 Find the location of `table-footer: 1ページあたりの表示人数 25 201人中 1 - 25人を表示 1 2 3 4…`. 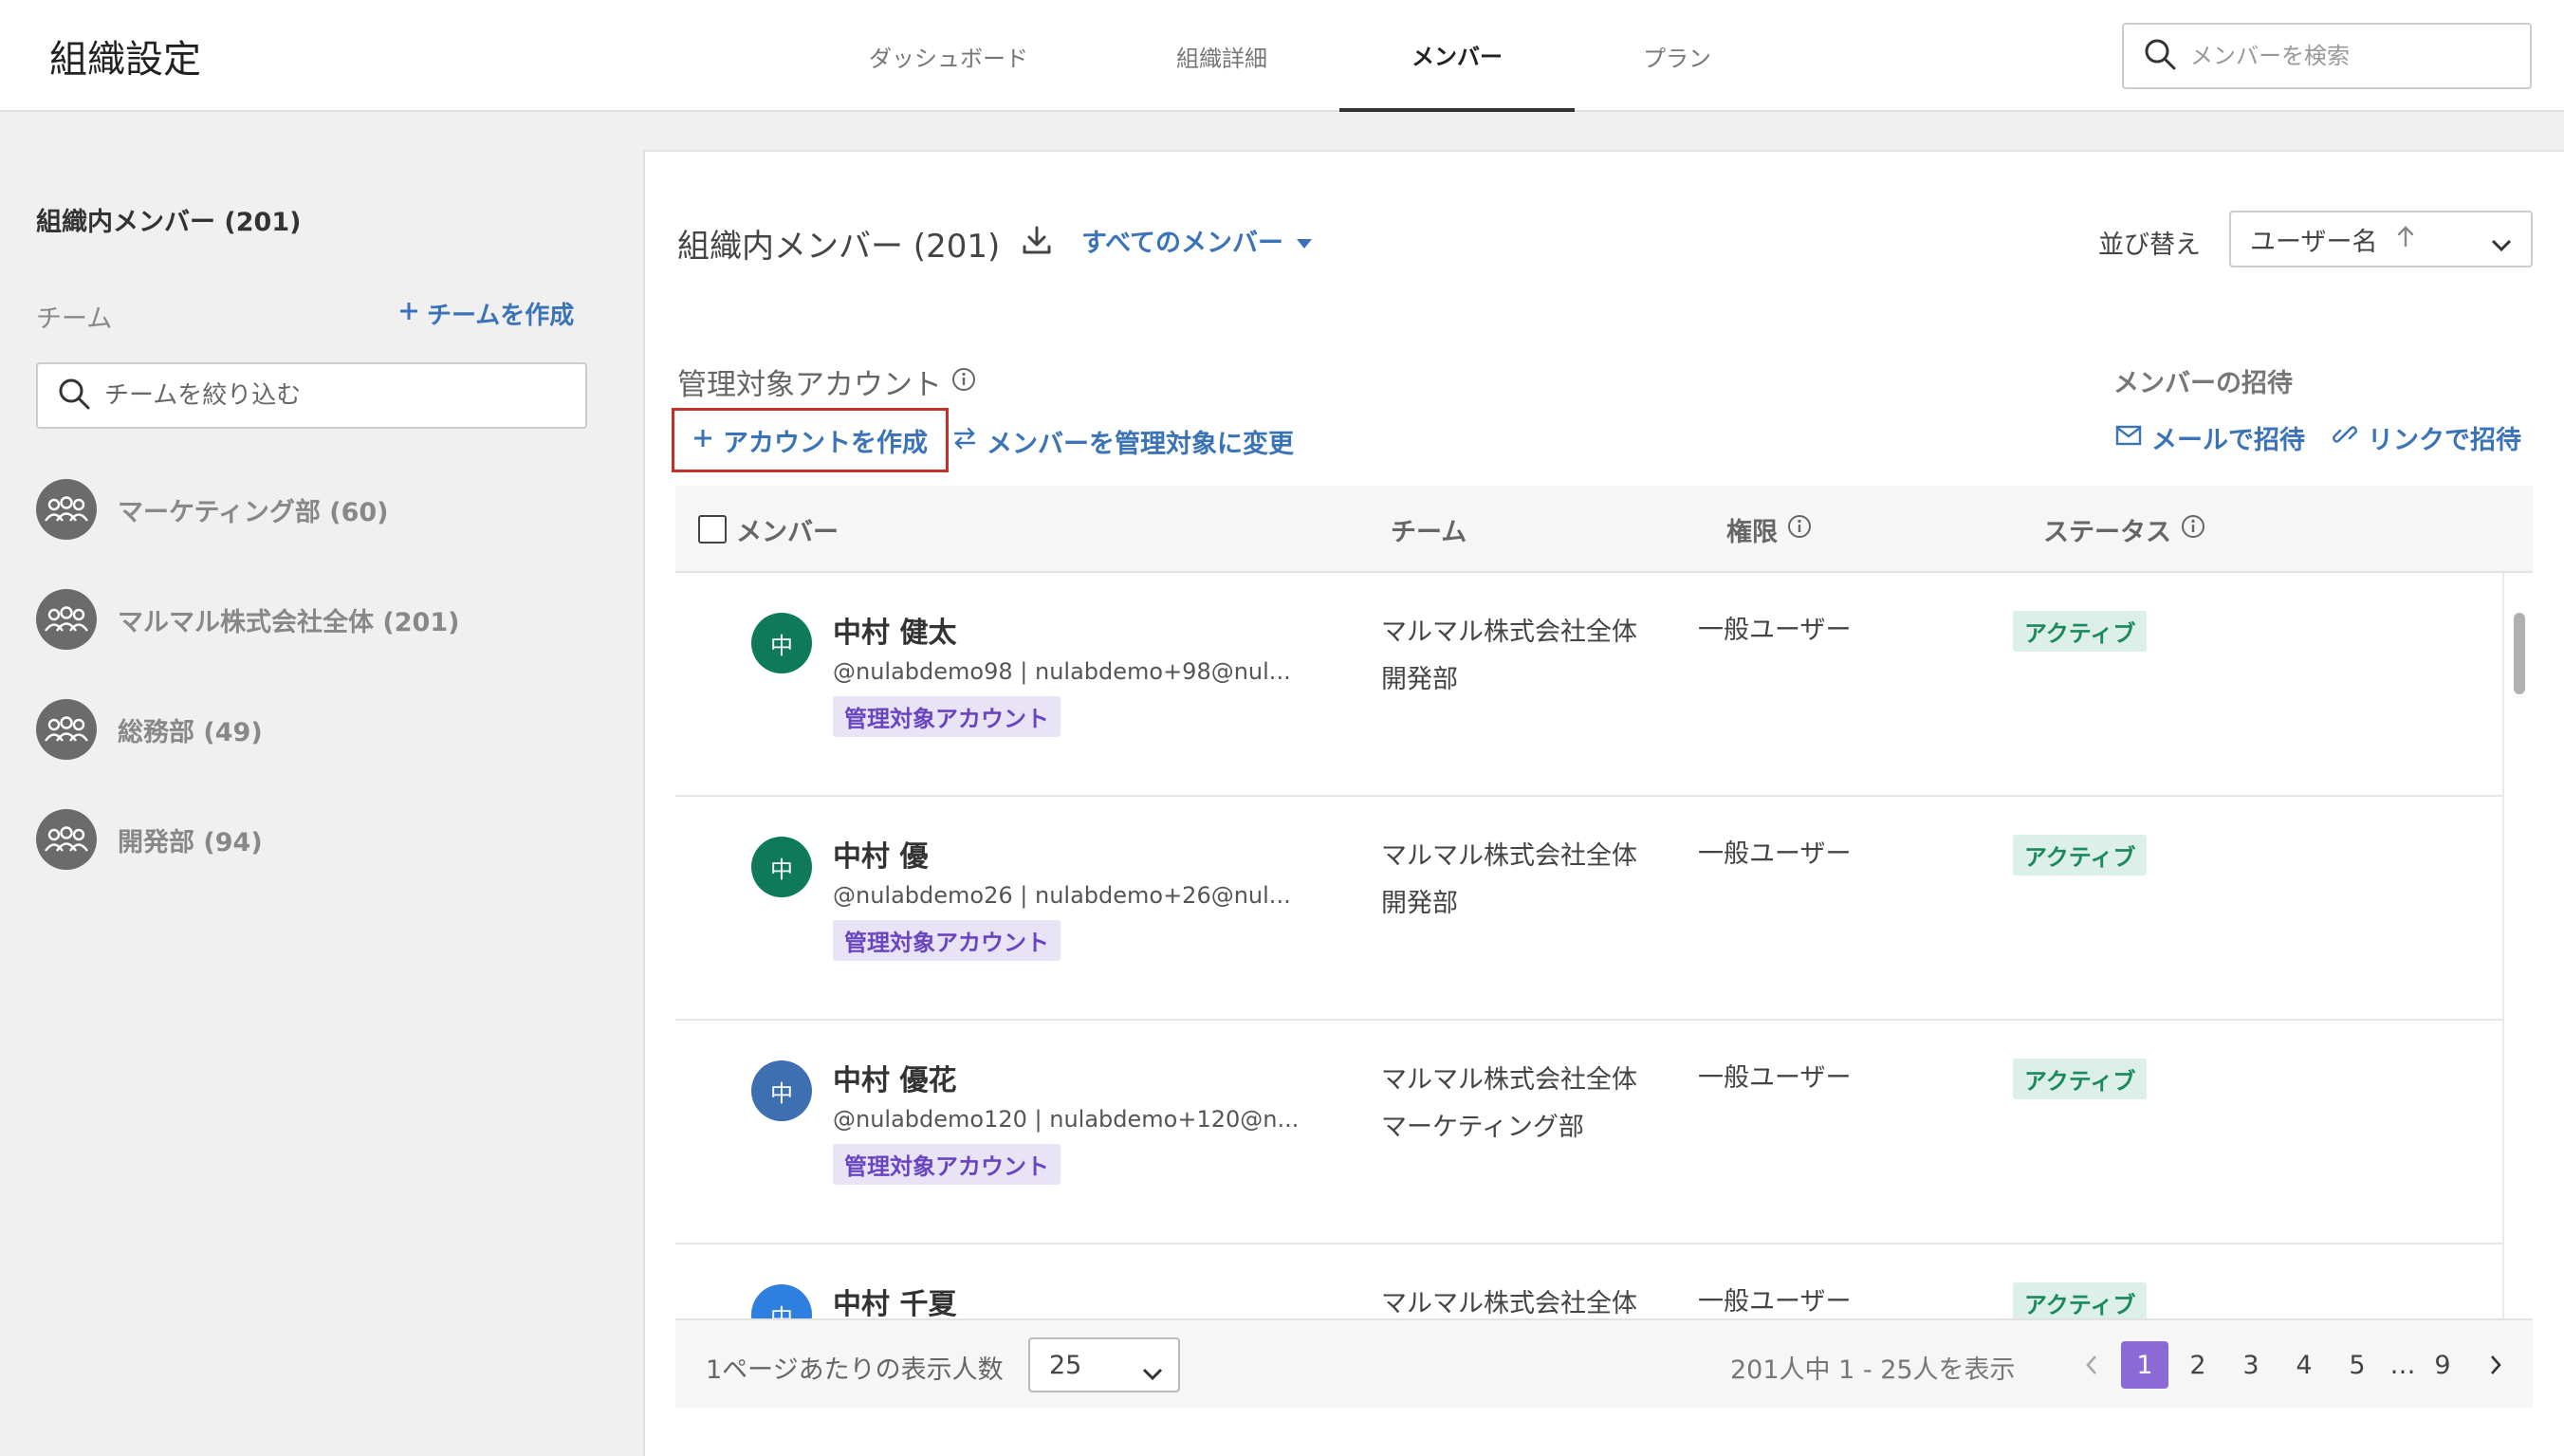

table-footer: 1ページあたりの表示人数 25 201人中 1 - 25人を表示 1 2 3 4… is located at coordinates (1604, 1363).